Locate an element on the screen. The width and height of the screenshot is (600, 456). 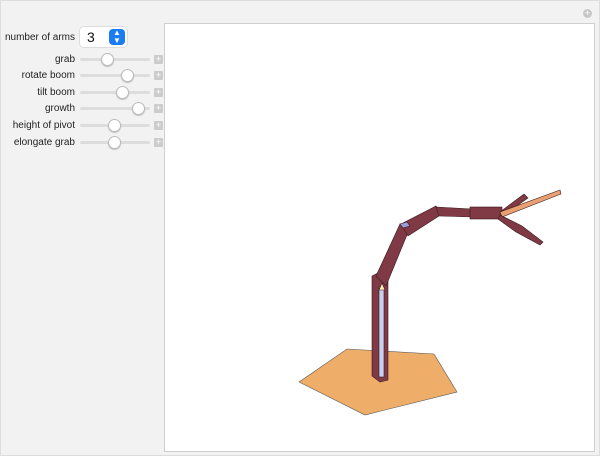
number-of-arms-value: 3 is located at coordinates (91, 37).